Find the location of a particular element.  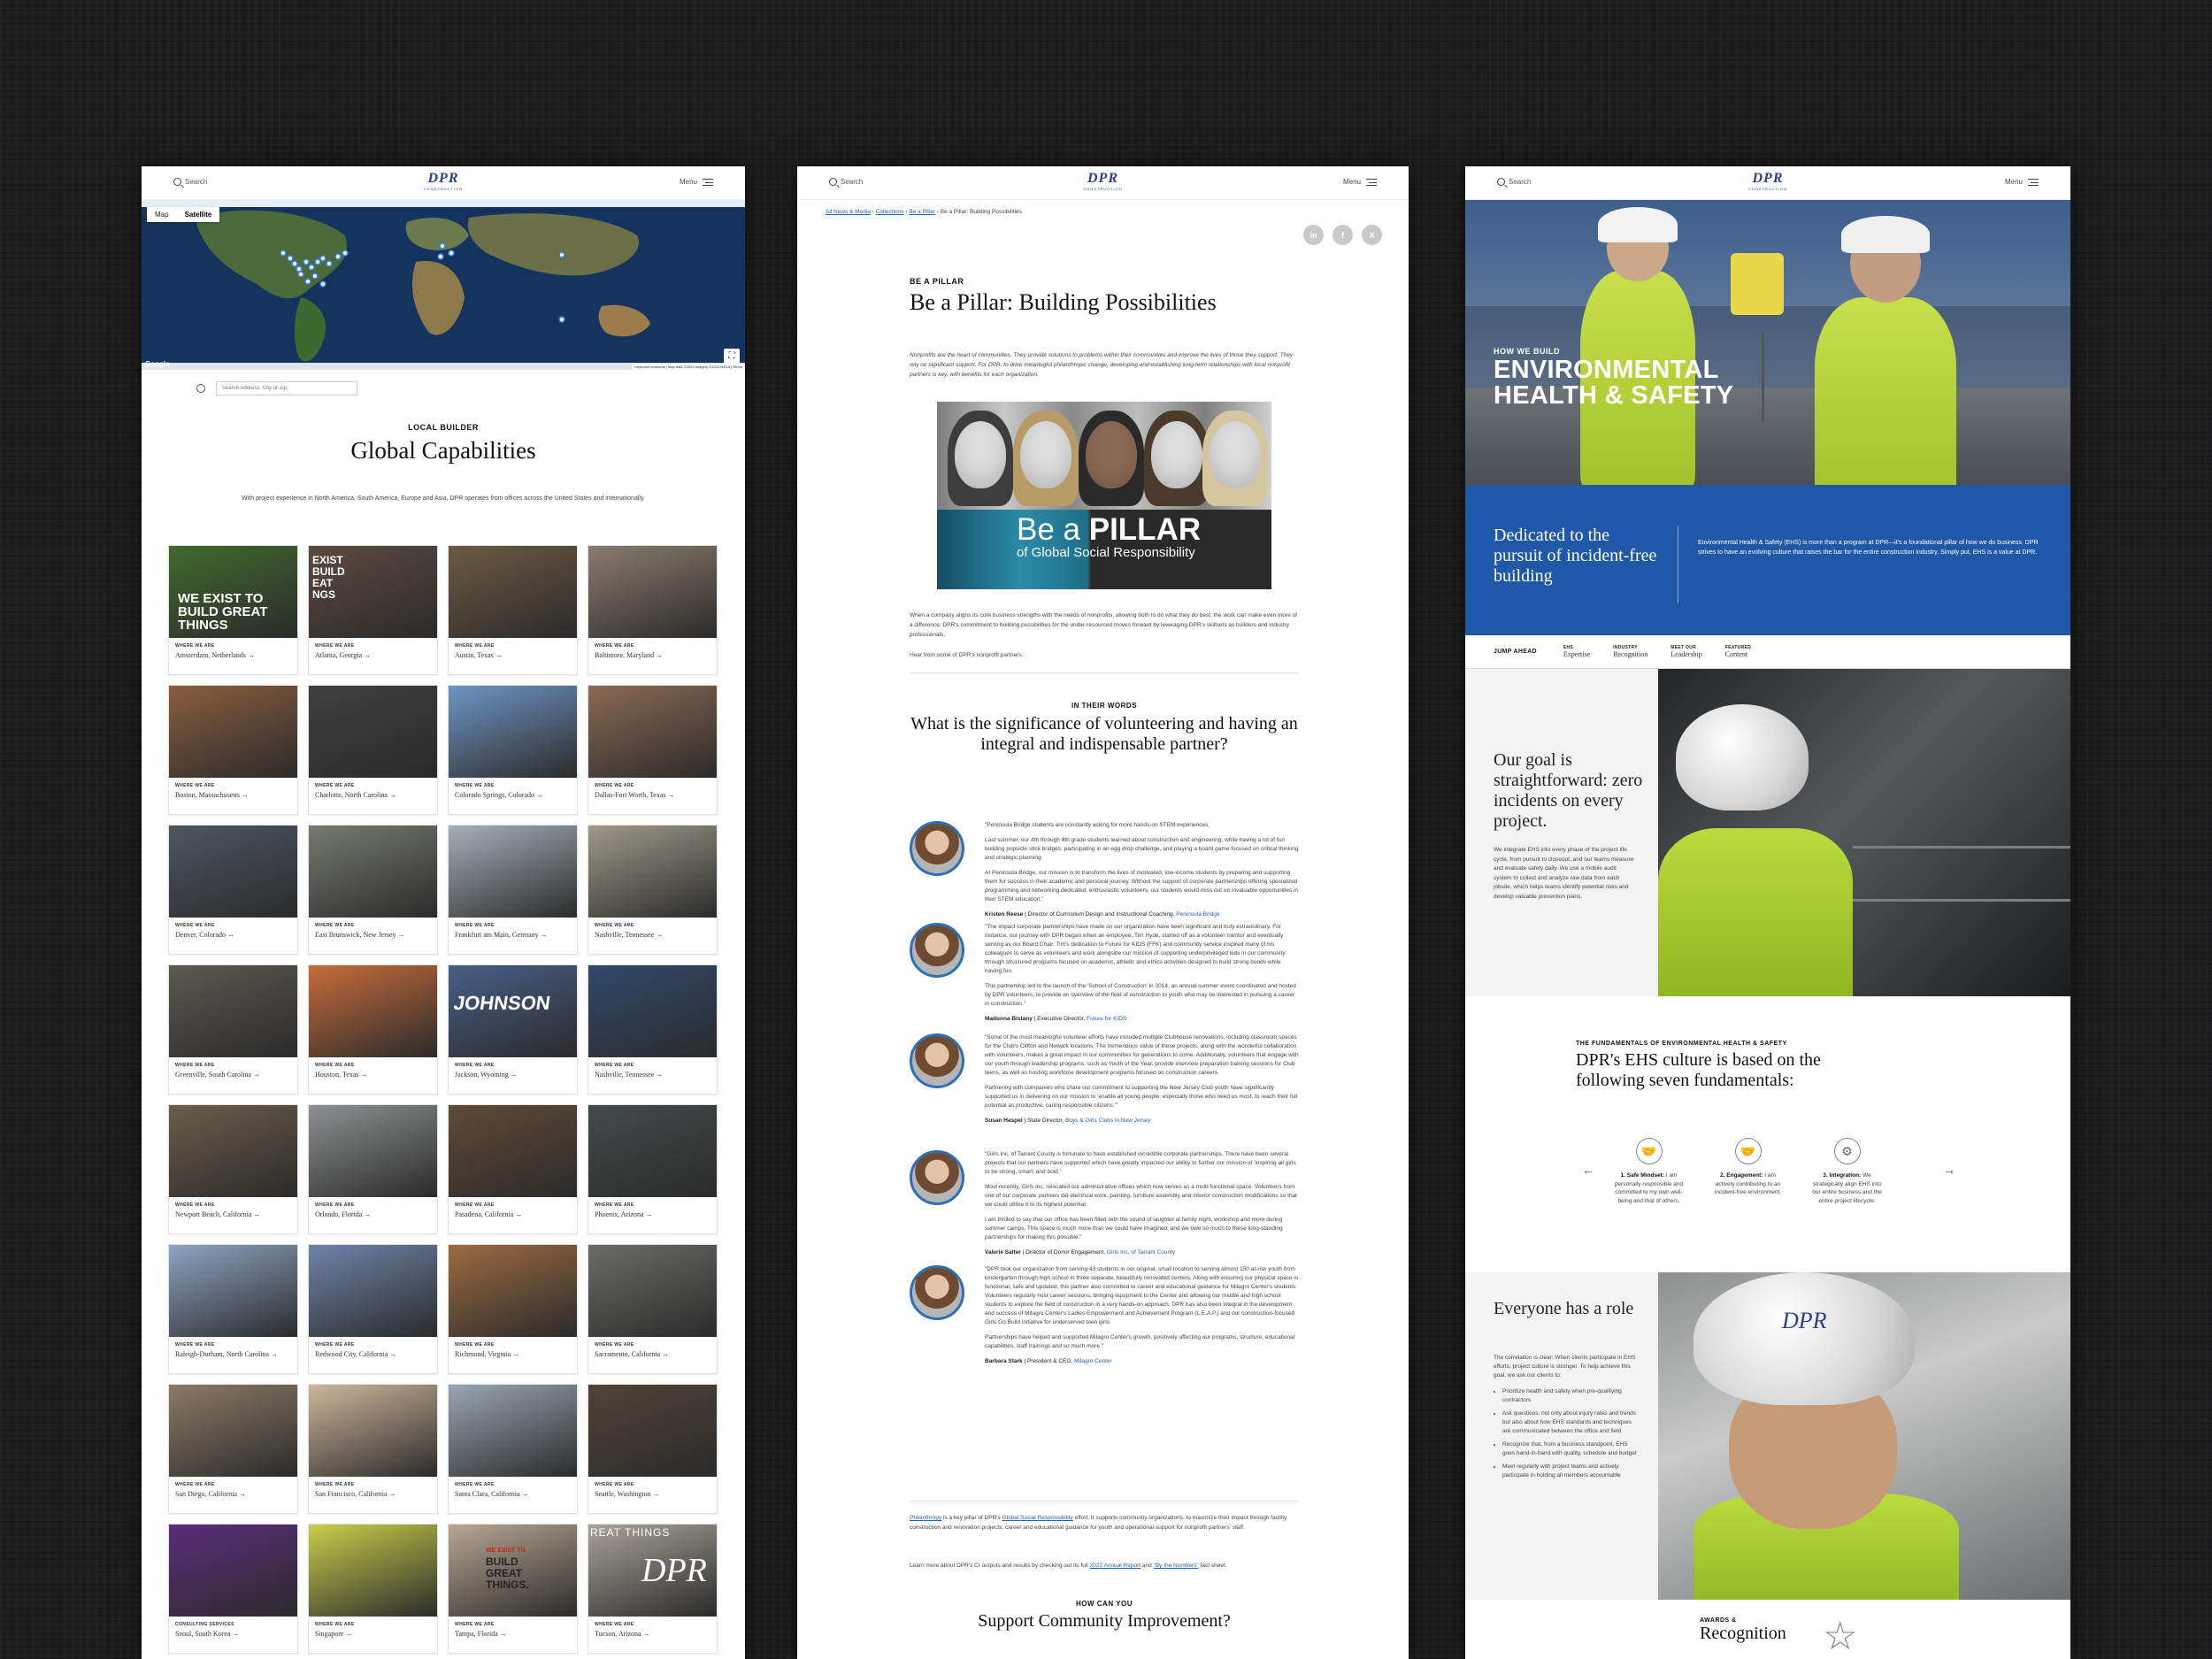

location-link: Pasadena, California is located at coordinates (513, 1214).